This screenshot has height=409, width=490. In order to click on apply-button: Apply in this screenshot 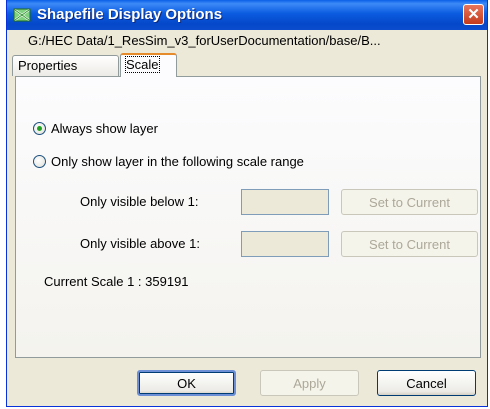, I will do `click(309, 383)`.